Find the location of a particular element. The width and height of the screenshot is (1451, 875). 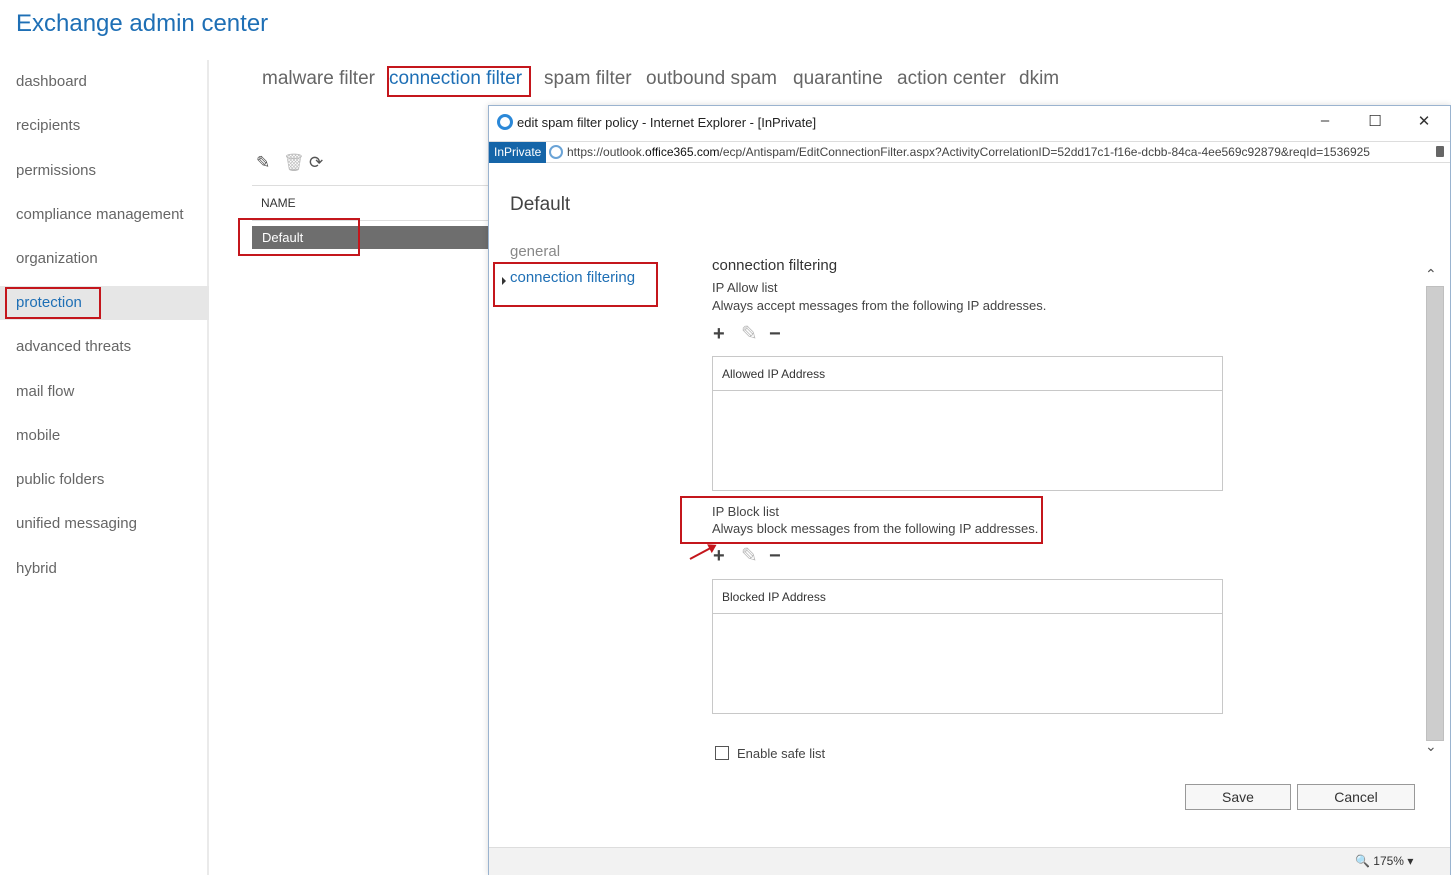

tab-dkim: dkim is located at coordinates (1039, 79).